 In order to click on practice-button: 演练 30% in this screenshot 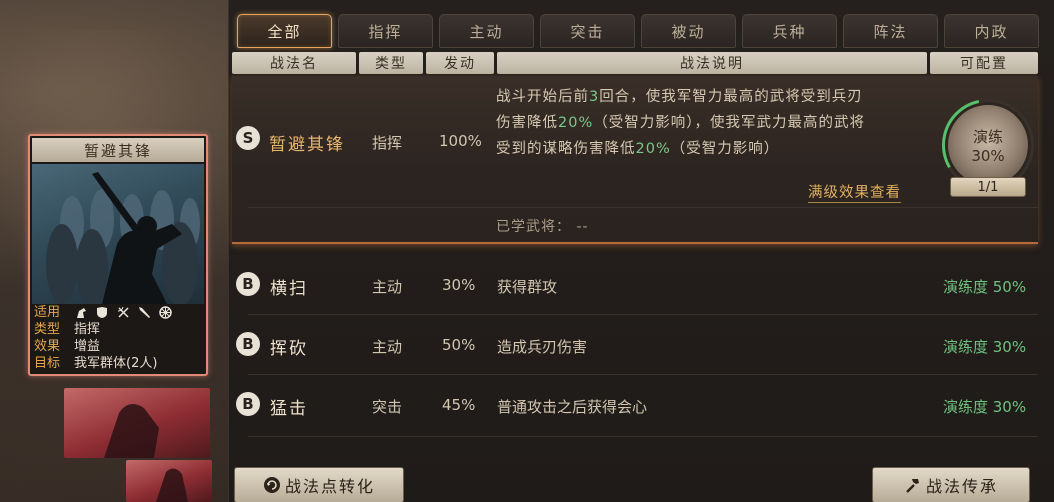, I will do `click(988, 145)`.